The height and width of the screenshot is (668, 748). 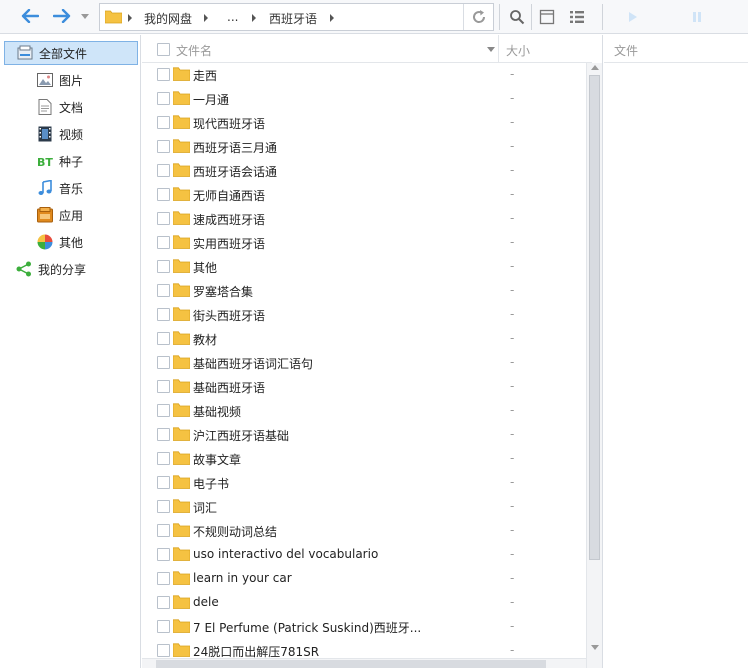 What do you see at coordinates (633, 17) in the screenshot?
I see `play-button` at bounding box center [633, 17].